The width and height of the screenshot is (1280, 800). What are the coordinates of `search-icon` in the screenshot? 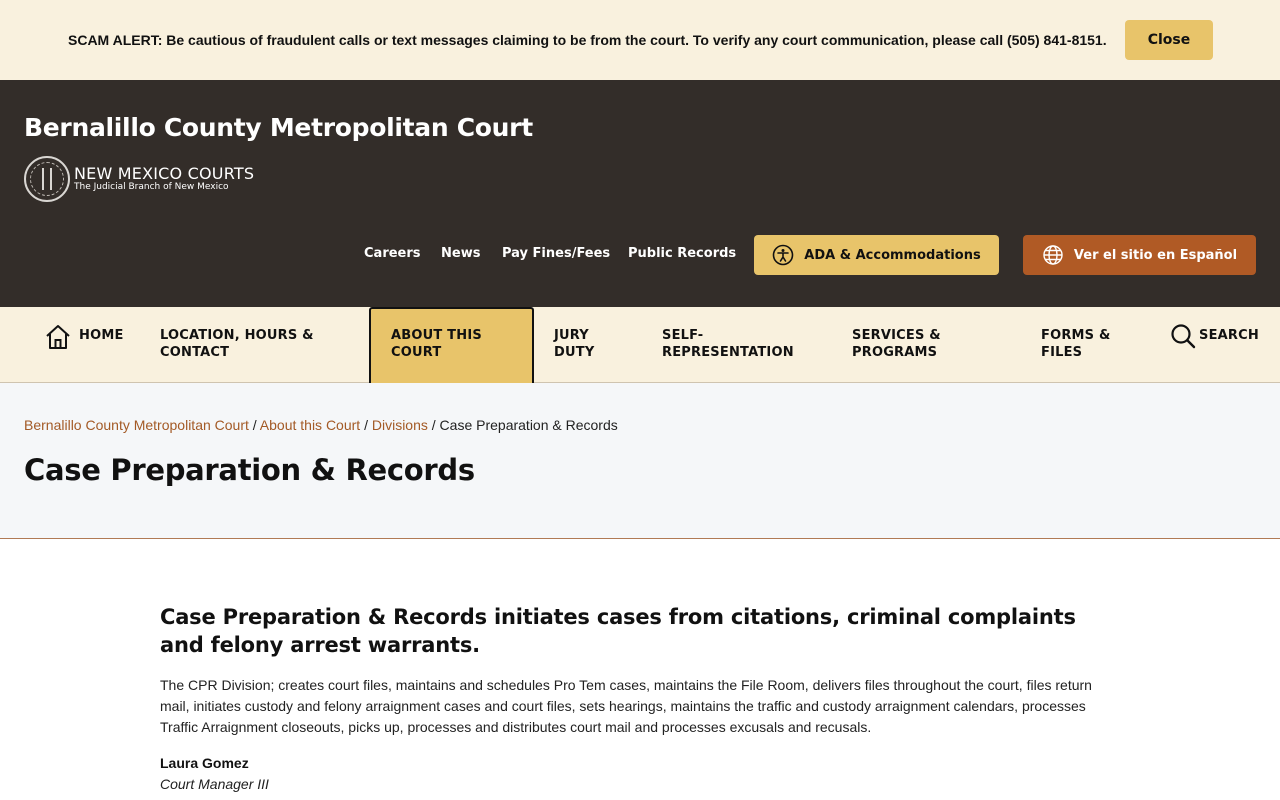 It's located at (1183, 336).